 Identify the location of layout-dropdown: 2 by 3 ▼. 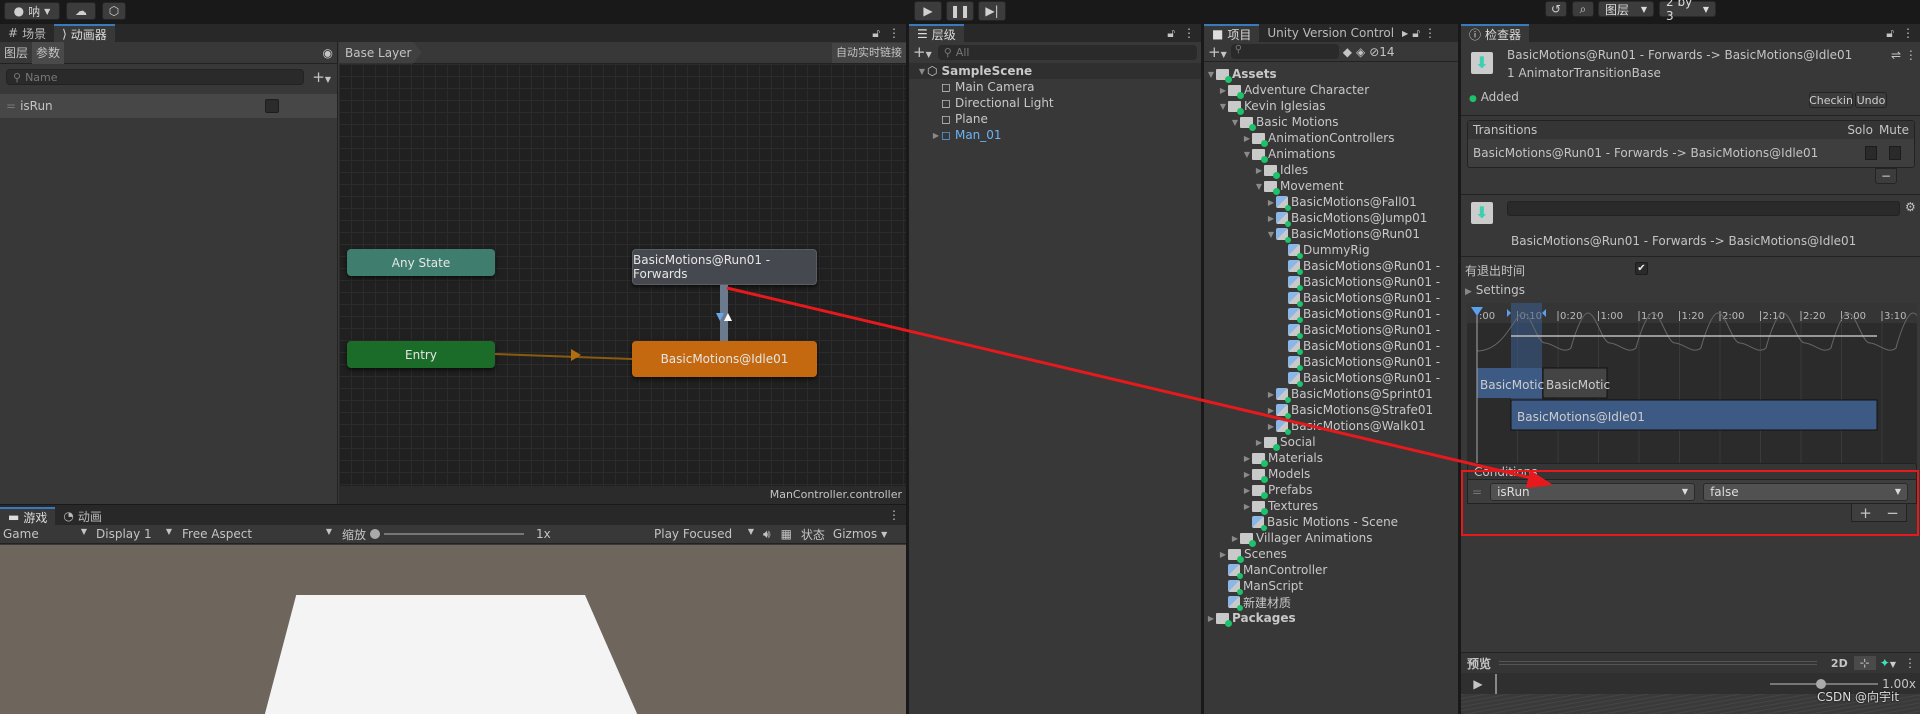
(1687, 11).